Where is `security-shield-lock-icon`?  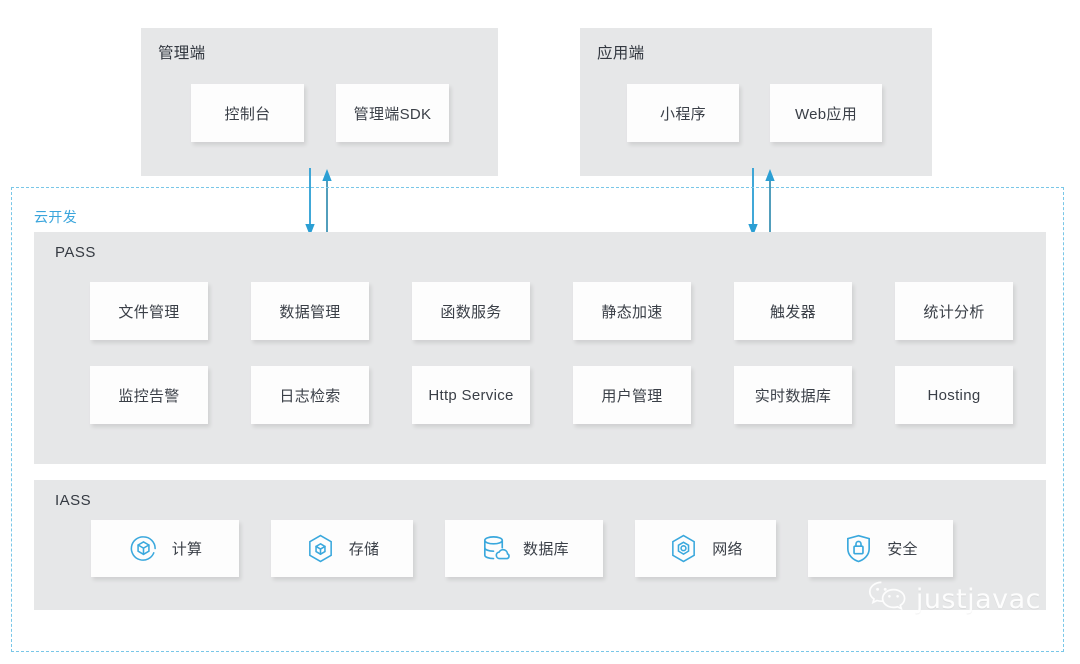
security-shield-lock-icon is located at coordinates (858, 548).